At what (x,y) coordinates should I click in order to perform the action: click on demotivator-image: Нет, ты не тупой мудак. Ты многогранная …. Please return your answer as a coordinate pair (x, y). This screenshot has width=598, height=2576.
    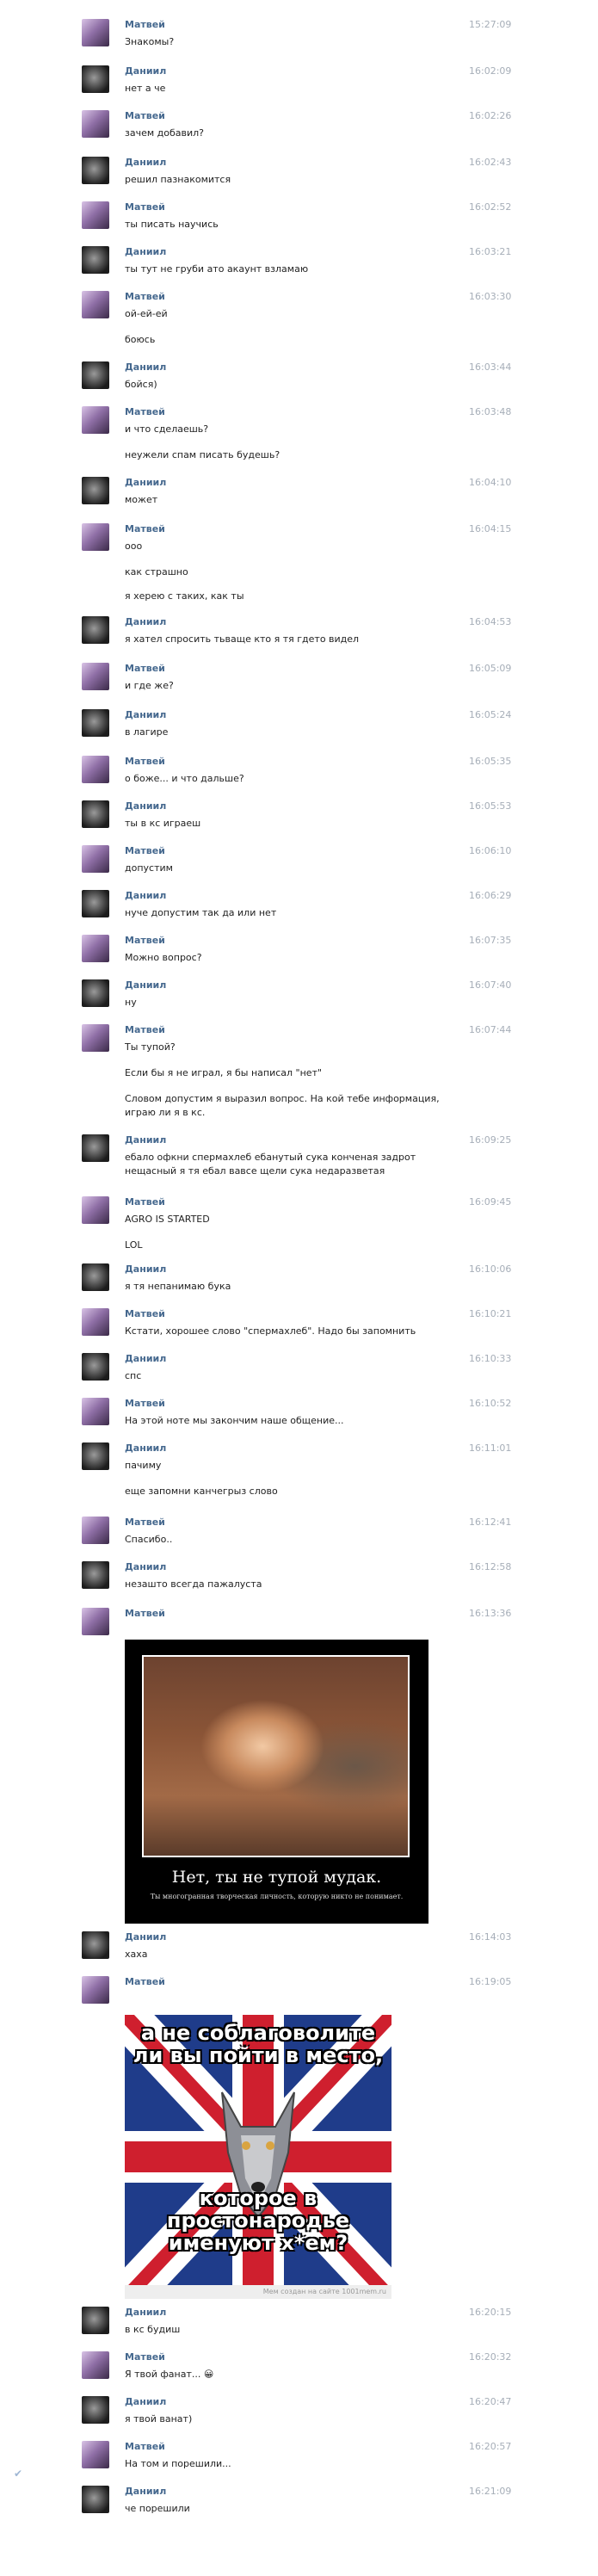
    Looking at the image, I should click on (276, 1782).